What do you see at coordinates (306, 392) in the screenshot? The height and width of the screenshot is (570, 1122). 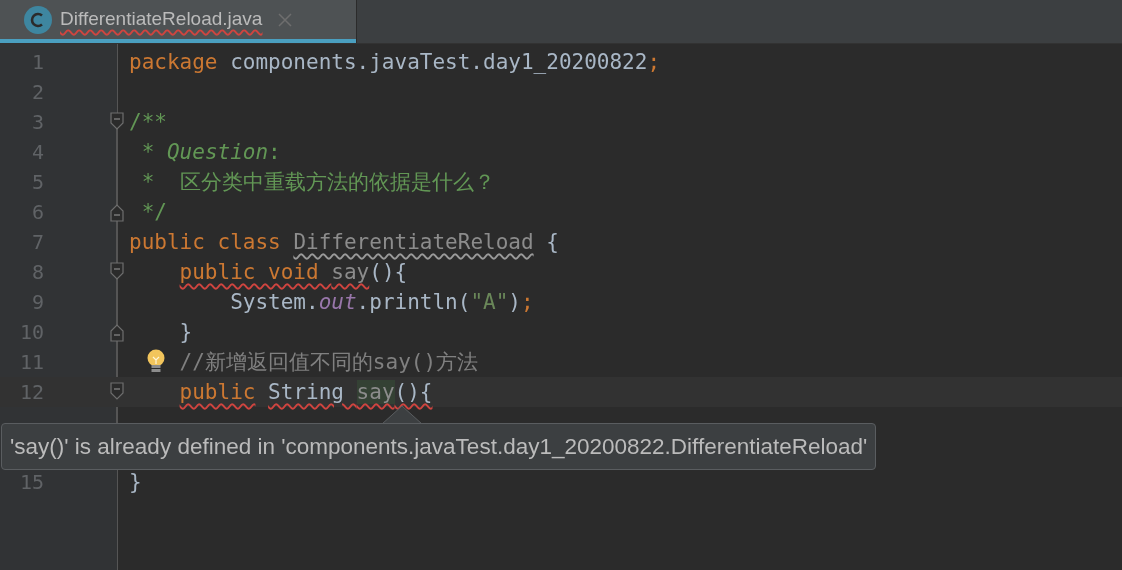 I see `code-line: public String say(){` at bounding box center [306, 392].